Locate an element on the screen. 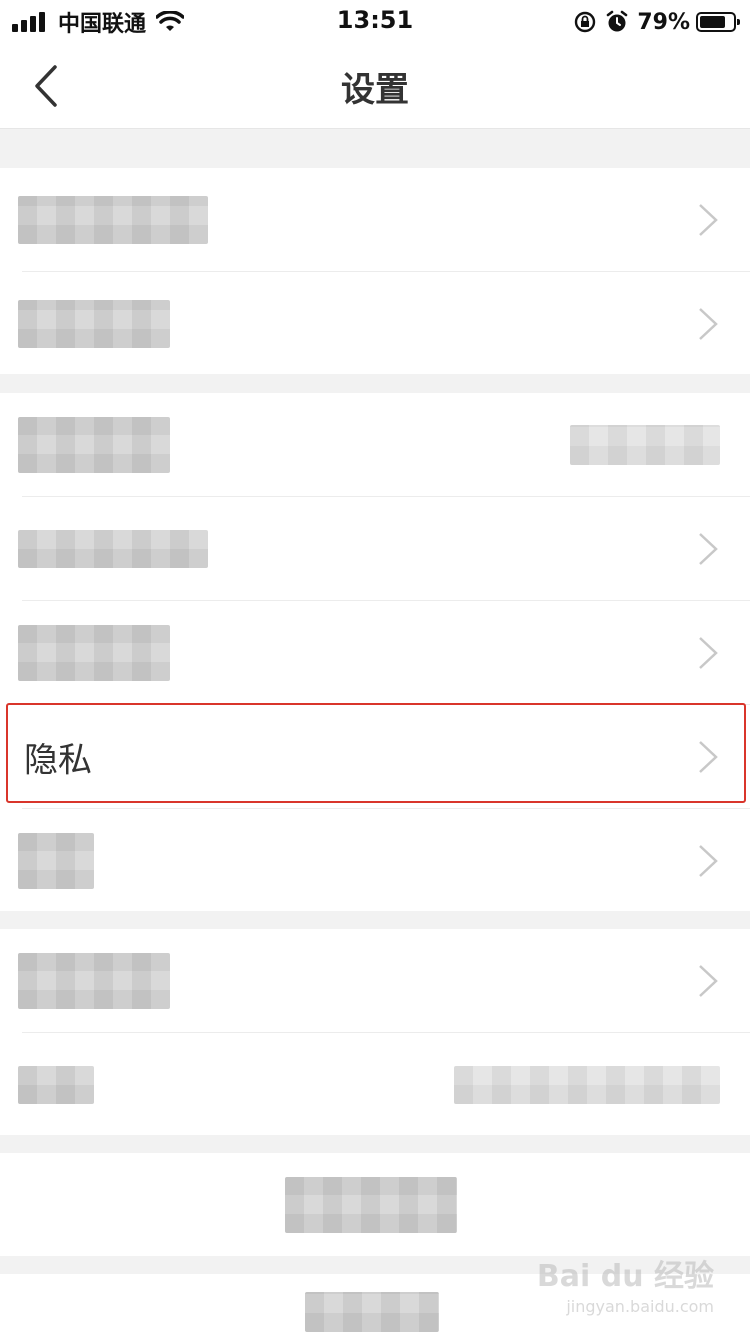 This screenshot has width=750, height=1334. battery-fill is located at coordinates (713, 22).